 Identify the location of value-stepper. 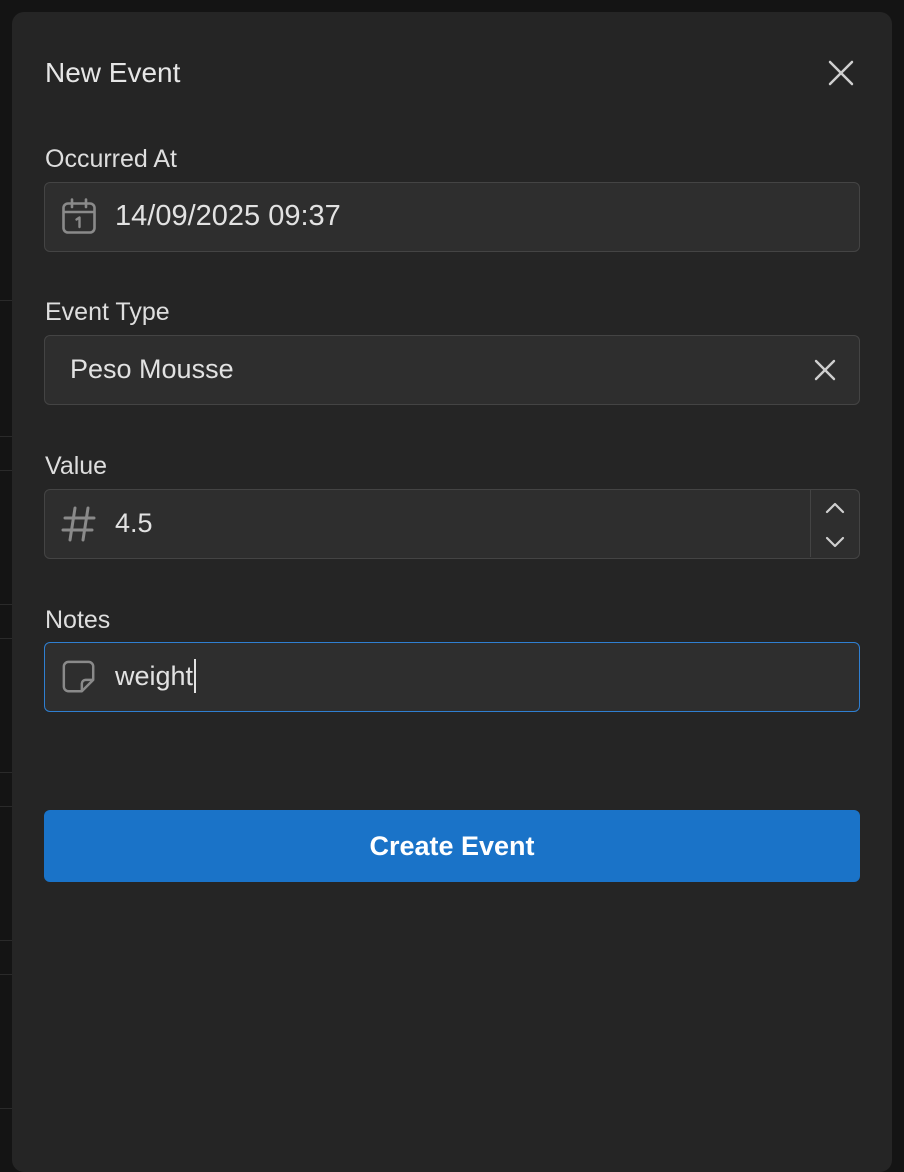
(834, 523).